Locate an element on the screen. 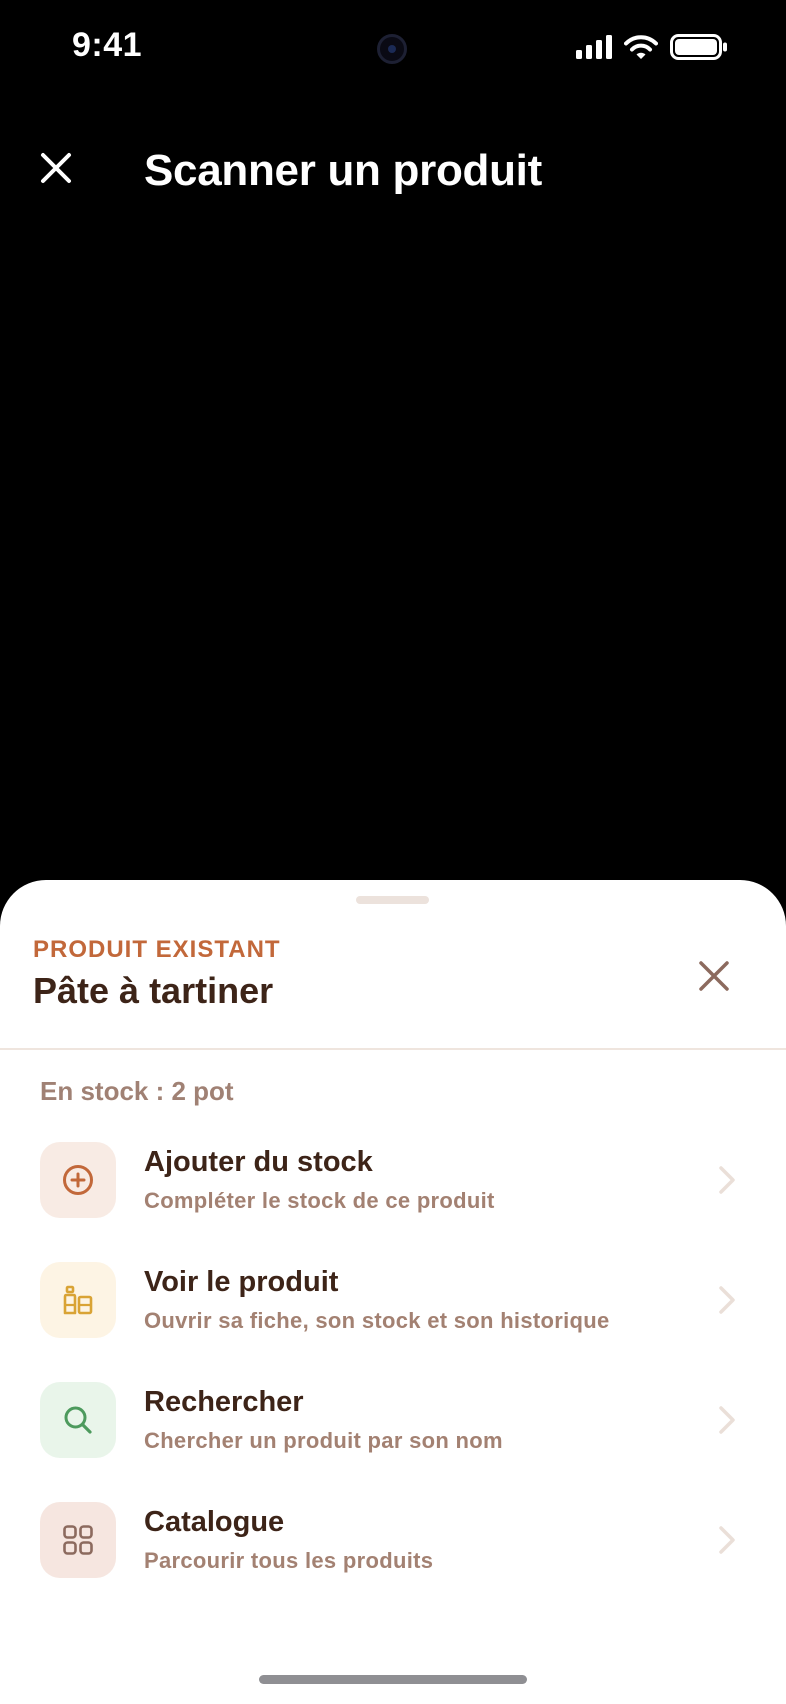 This screenshot has height=1704, width=786. status-icons is located at coordinates (652, 49).